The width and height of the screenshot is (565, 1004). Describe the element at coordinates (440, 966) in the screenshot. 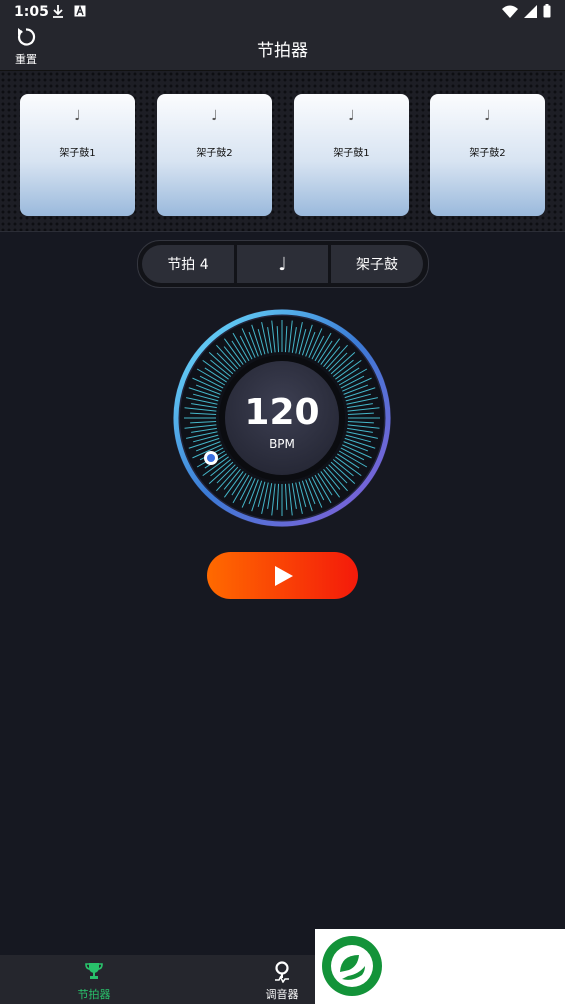

I see `watermark-logo-box` at that location.